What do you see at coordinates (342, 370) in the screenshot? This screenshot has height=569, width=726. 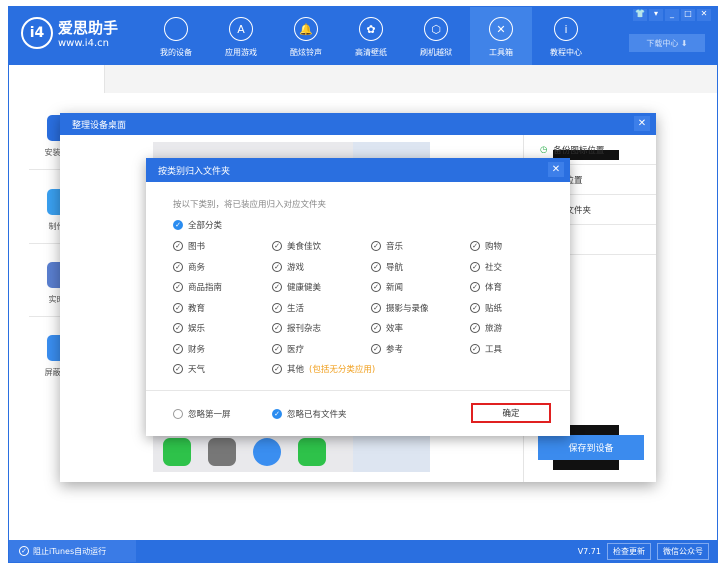 I see `other-note: (包括无分类应用)` at bounding box center [342, 370].